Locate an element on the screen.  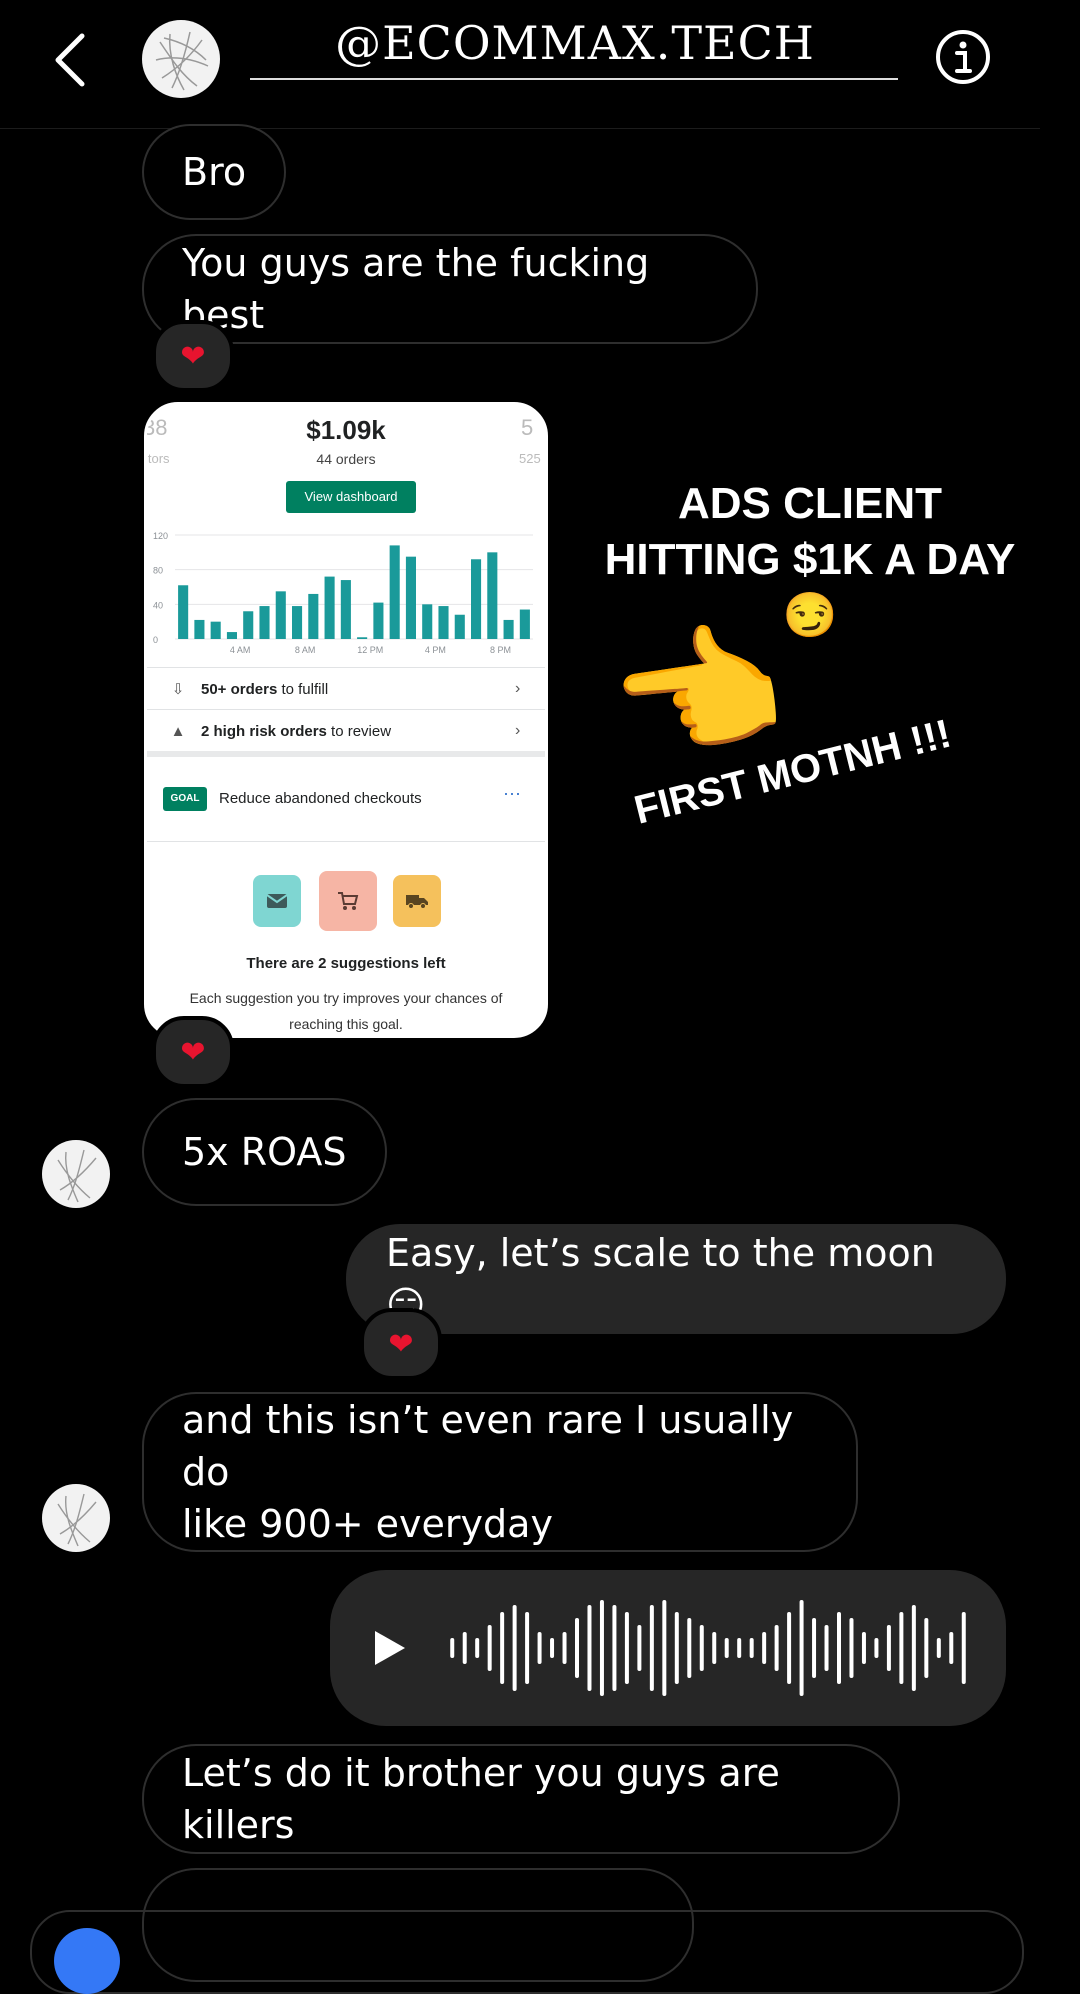
chat-header: @ECOMMAX.TECH is located at coordinates (520, 64).